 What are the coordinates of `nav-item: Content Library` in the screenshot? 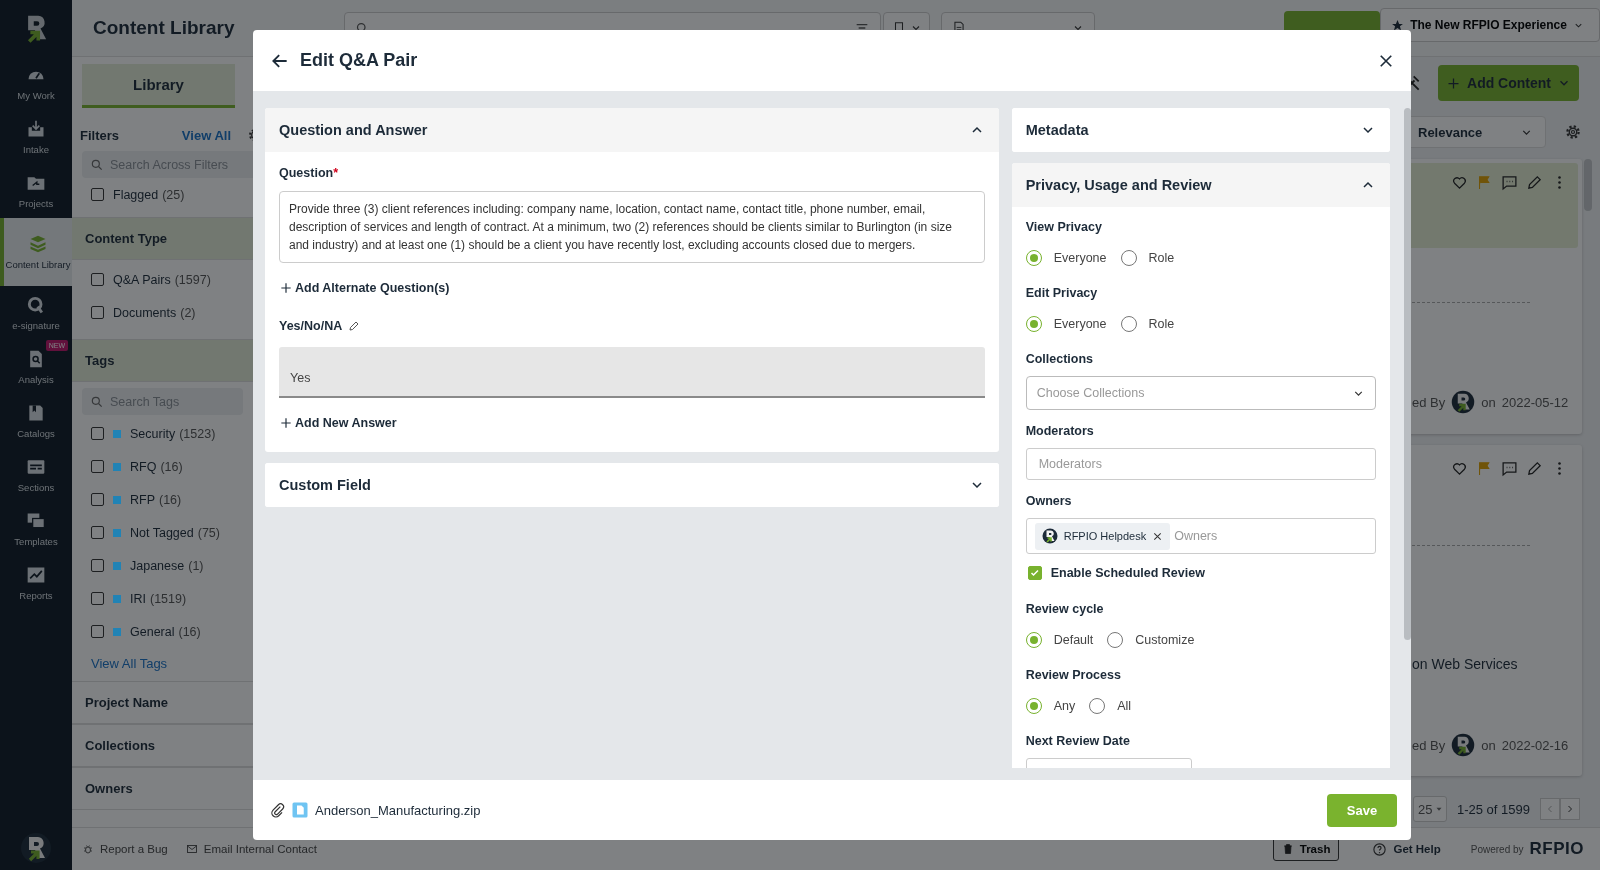 It's located at (36, 252).